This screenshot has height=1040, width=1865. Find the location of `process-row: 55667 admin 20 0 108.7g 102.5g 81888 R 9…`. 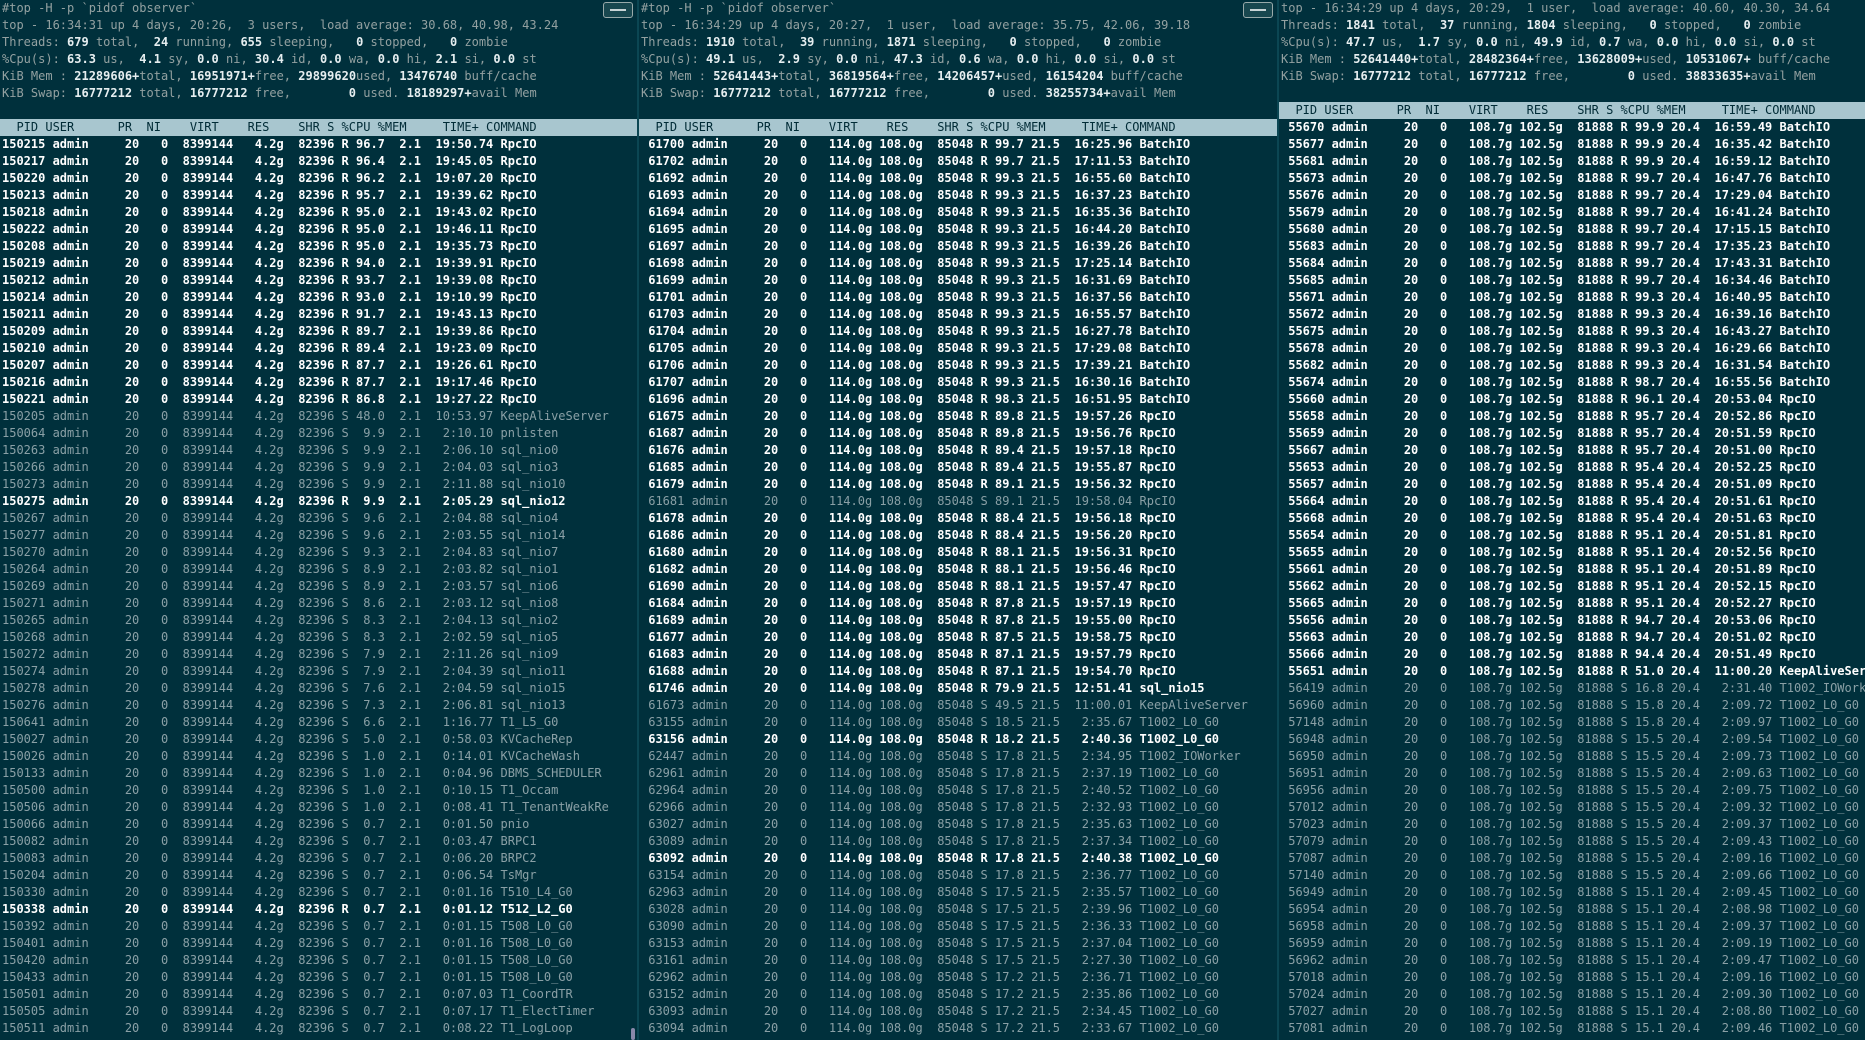

process-row: 55667 admin 20 0 108.7g 102.5g 81888 R 9… is located at coordinates (1548, 450).